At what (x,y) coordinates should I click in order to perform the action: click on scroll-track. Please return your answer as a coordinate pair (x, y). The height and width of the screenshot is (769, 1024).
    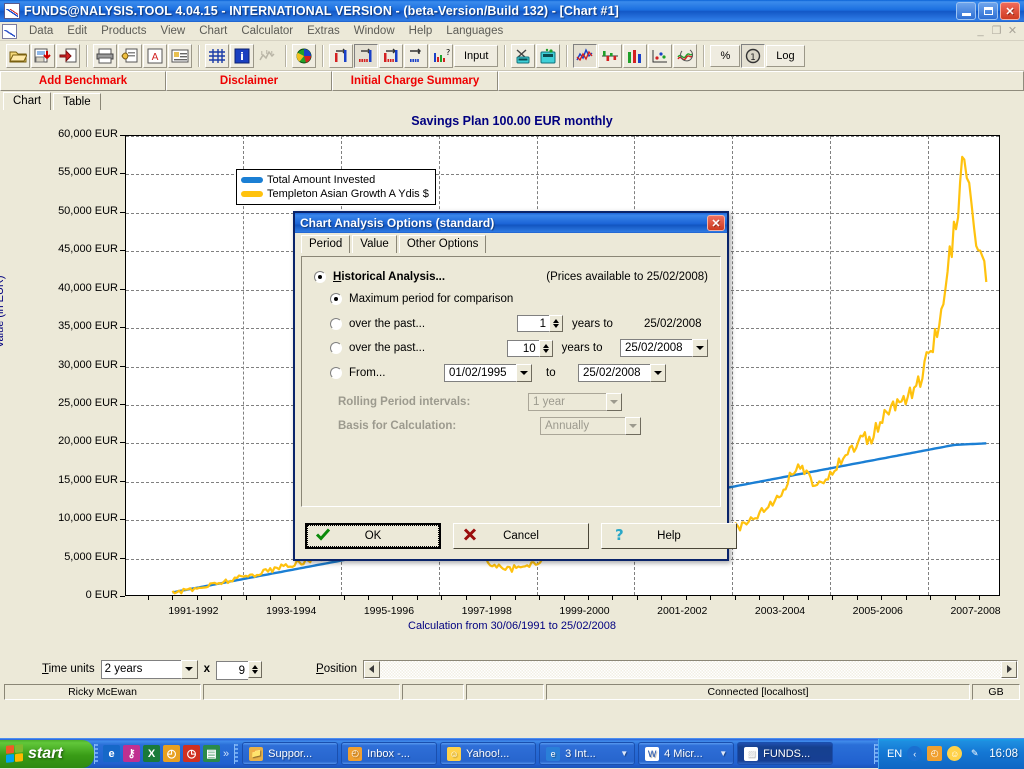
    Looking at the image, I should click on (690, 669).